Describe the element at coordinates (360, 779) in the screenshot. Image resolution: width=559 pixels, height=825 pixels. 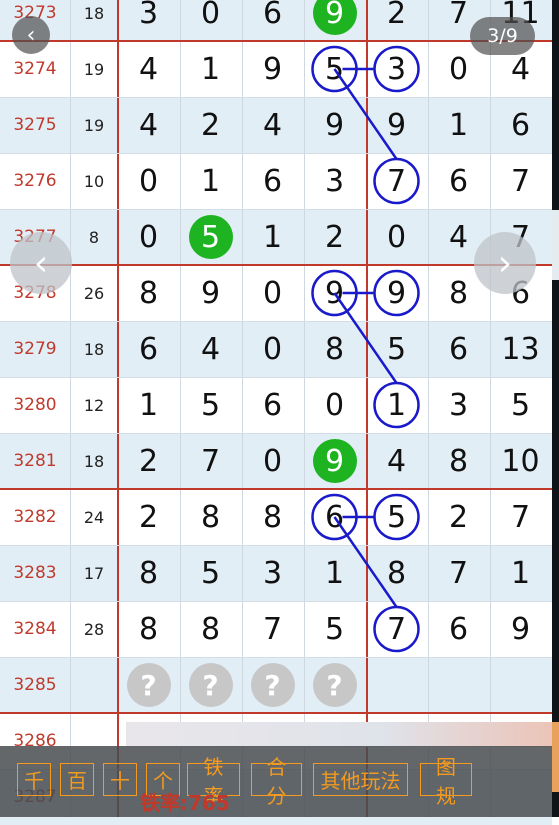
I see `toolbar-button: 其他玩法` at that location.